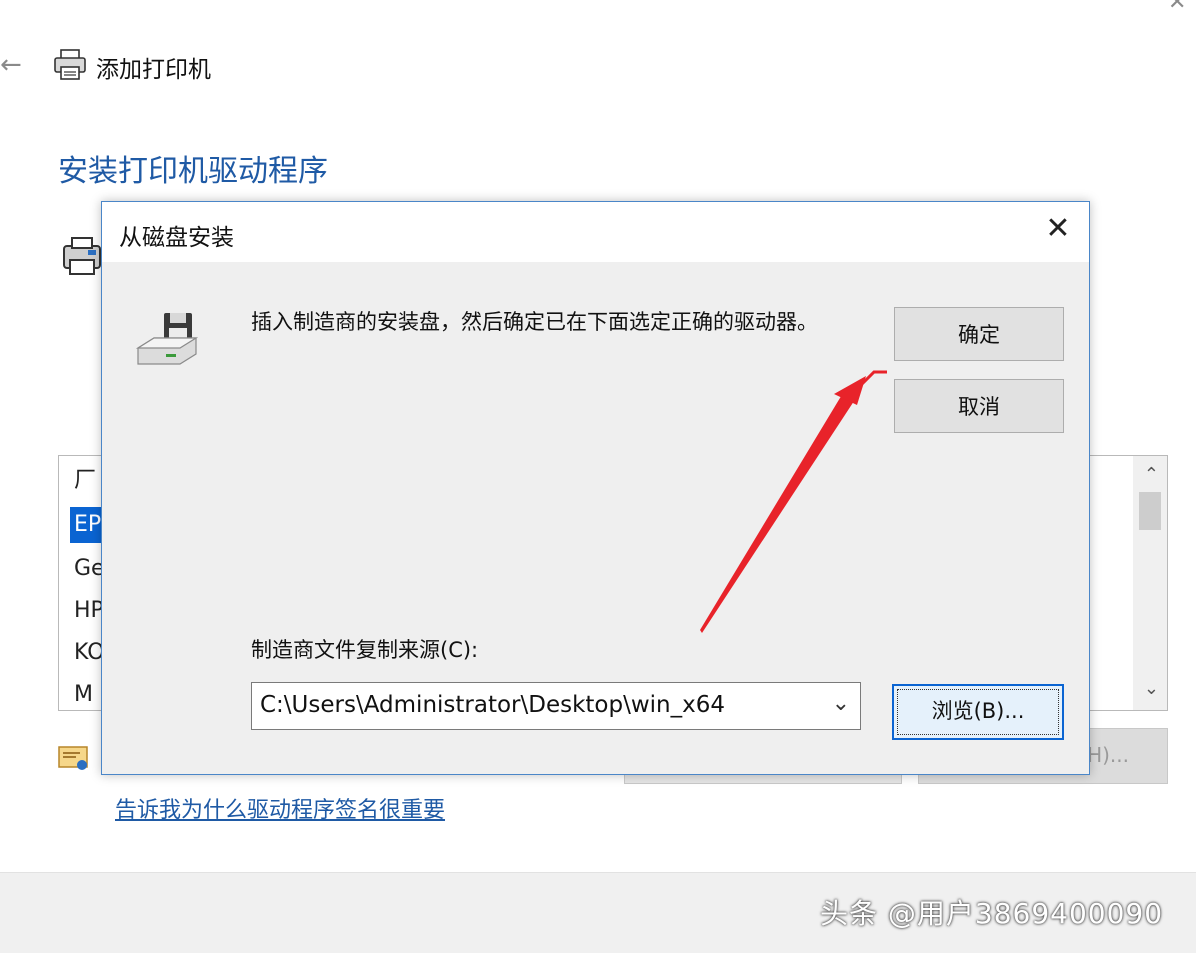  Describe the element at coordinates (1150, 583) in the screenshot. I see `scrollbar: ⌃ ⌄` at that location.